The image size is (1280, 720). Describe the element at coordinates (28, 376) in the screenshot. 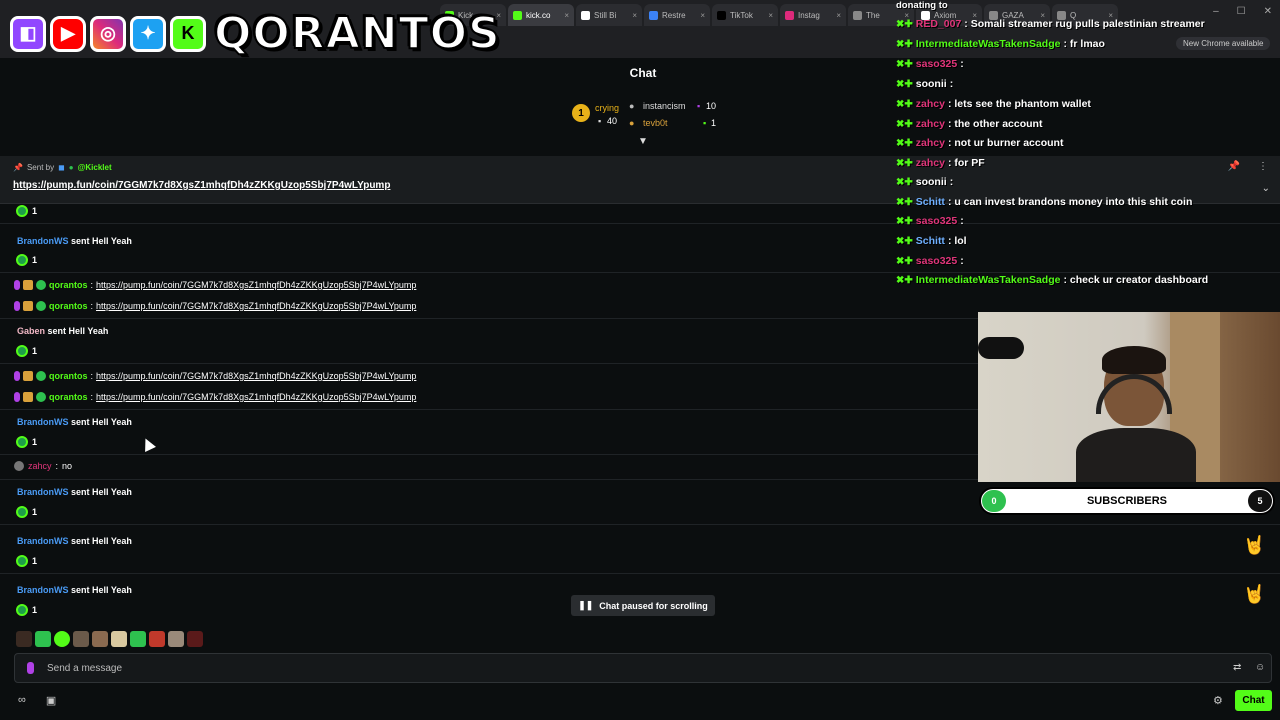

I see `subscriber-badge-icon` at that location.